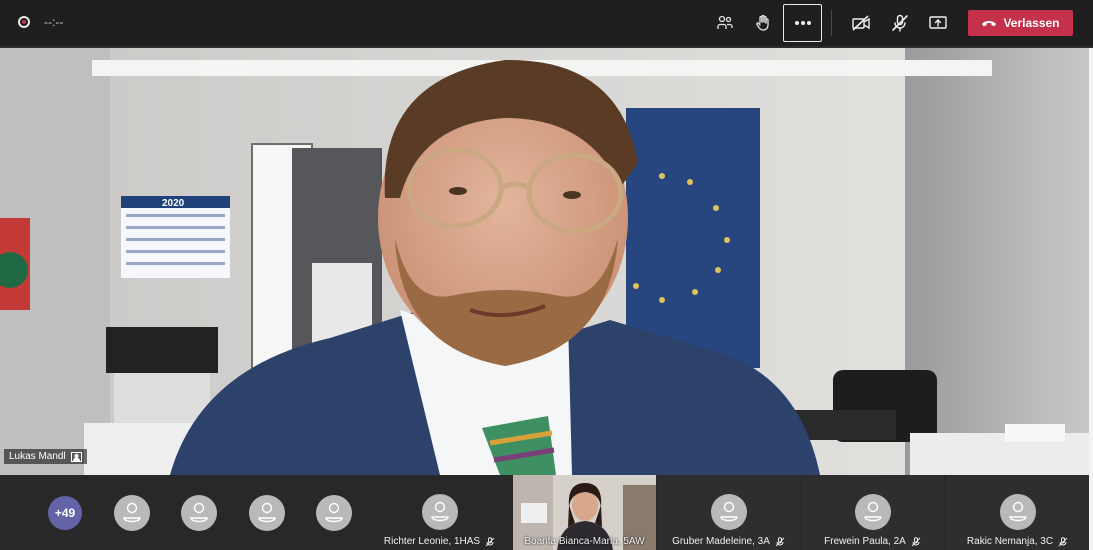 This screenshot has width=1093, height=550. I want to click on camera-toggle-button, so click(861, 23).